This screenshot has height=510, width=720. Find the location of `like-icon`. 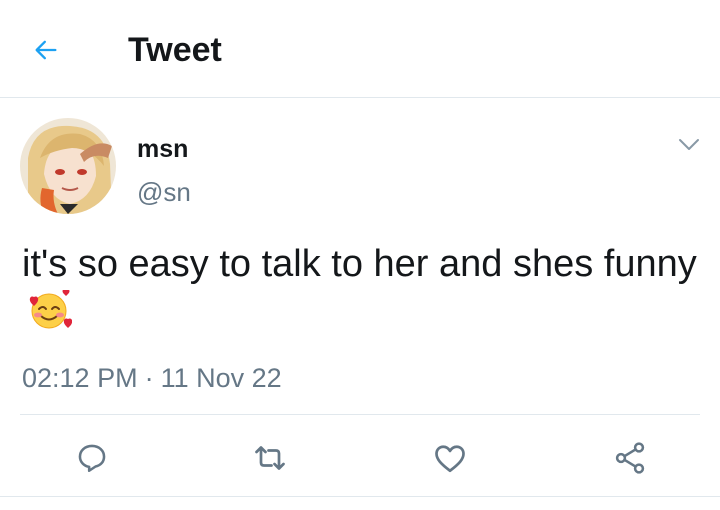

like-icon is located at coordinates (450, 459).